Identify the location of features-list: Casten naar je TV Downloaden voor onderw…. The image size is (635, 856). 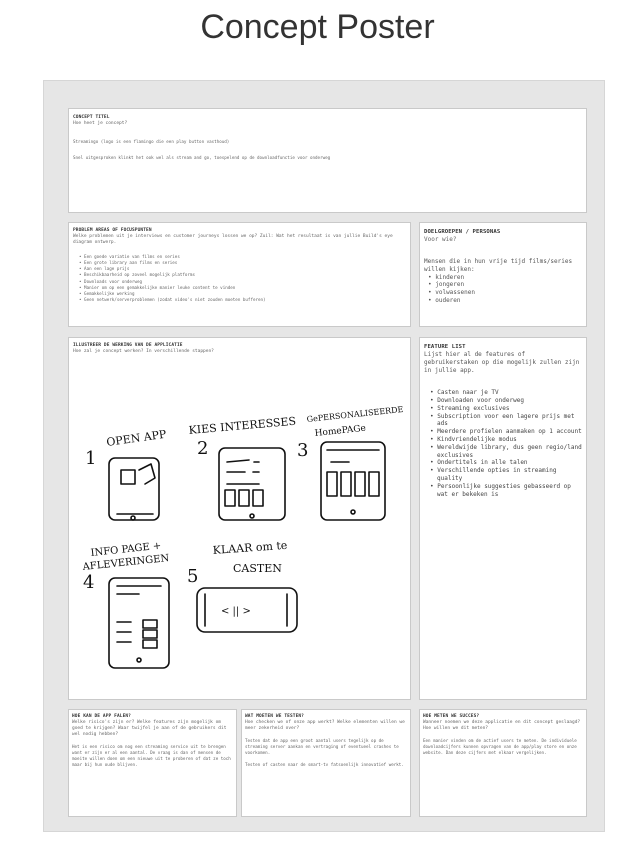
(503, 443).